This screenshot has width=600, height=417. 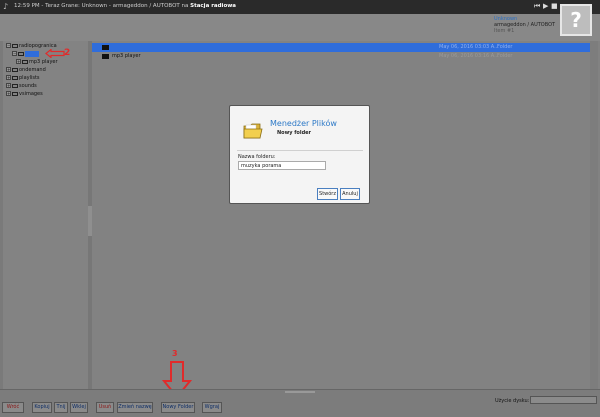 What do you see at coordinates (43, 62) in the screenshot?
I see `tree-item-label: mp3 player` at bounding box center [43, 62].